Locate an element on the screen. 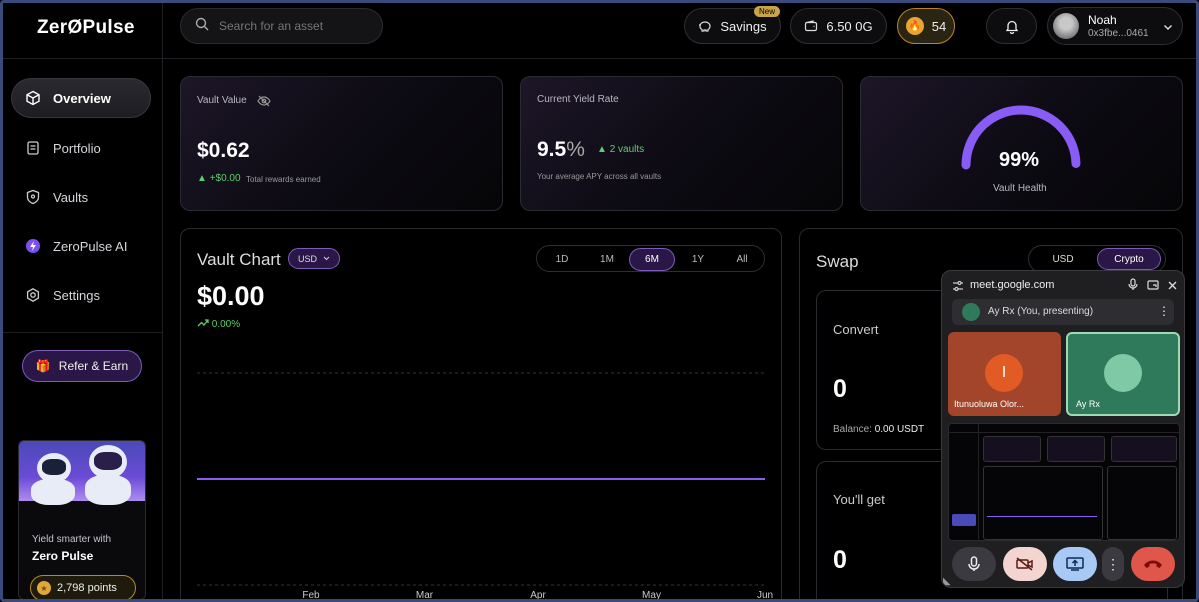 The image size is (1199, 602). savings-button: Savings New is located at coordinates (732, 25).